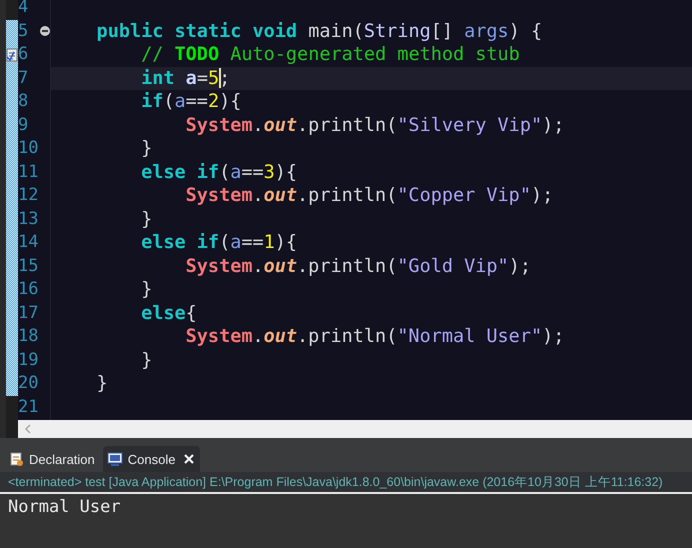 The image size is (692, 548). I want to click on collapse-icon, so click(45, 31).